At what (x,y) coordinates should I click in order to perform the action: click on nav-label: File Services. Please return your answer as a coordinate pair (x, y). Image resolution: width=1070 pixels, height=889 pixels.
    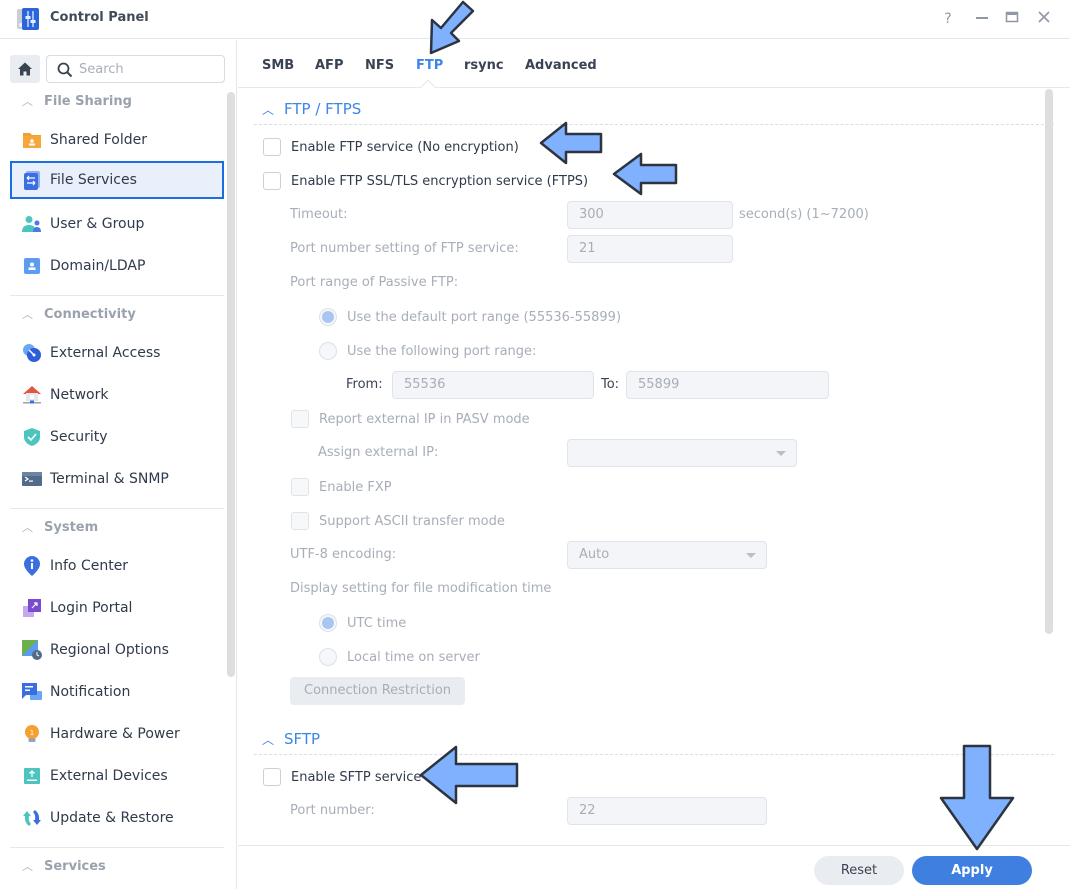
    Looking at the image, I should click on (93, 180).